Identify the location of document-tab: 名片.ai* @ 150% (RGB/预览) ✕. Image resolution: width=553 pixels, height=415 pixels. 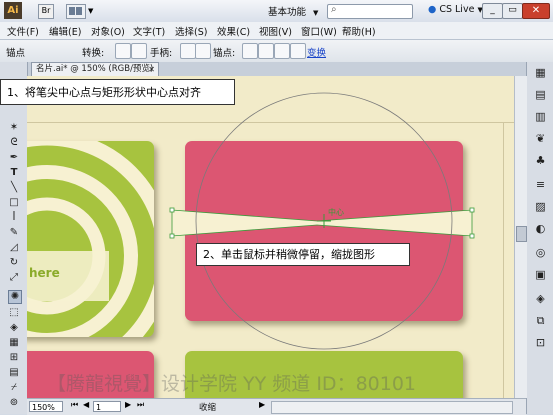
(95, 69).